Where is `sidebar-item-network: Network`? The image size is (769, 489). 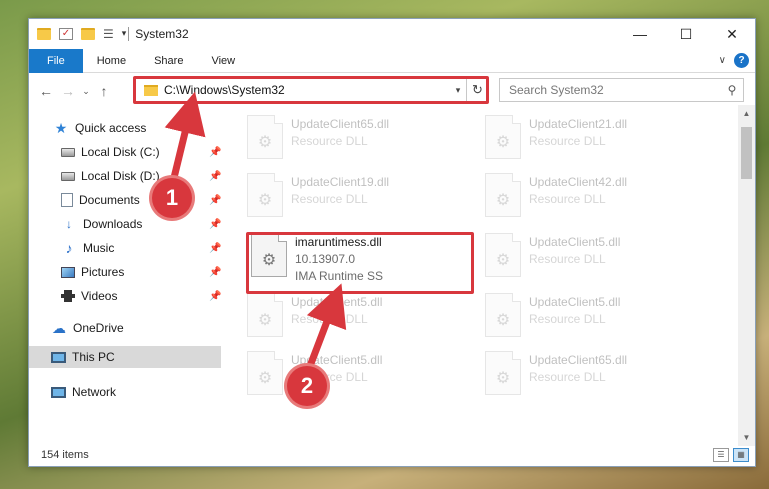
sidebar-item-network: Network is located at coordinates (83, 392).